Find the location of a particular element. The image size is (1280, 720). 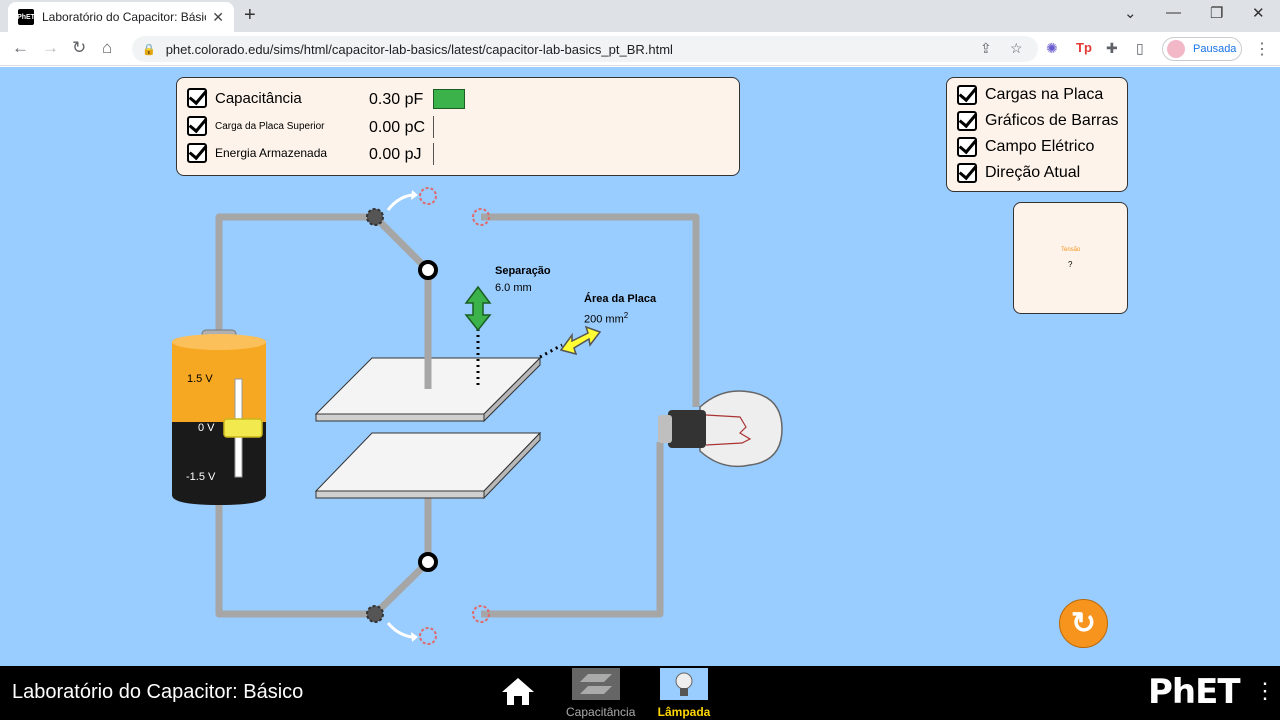

stored-energy-checkbox is located at coordinates (197, 153).